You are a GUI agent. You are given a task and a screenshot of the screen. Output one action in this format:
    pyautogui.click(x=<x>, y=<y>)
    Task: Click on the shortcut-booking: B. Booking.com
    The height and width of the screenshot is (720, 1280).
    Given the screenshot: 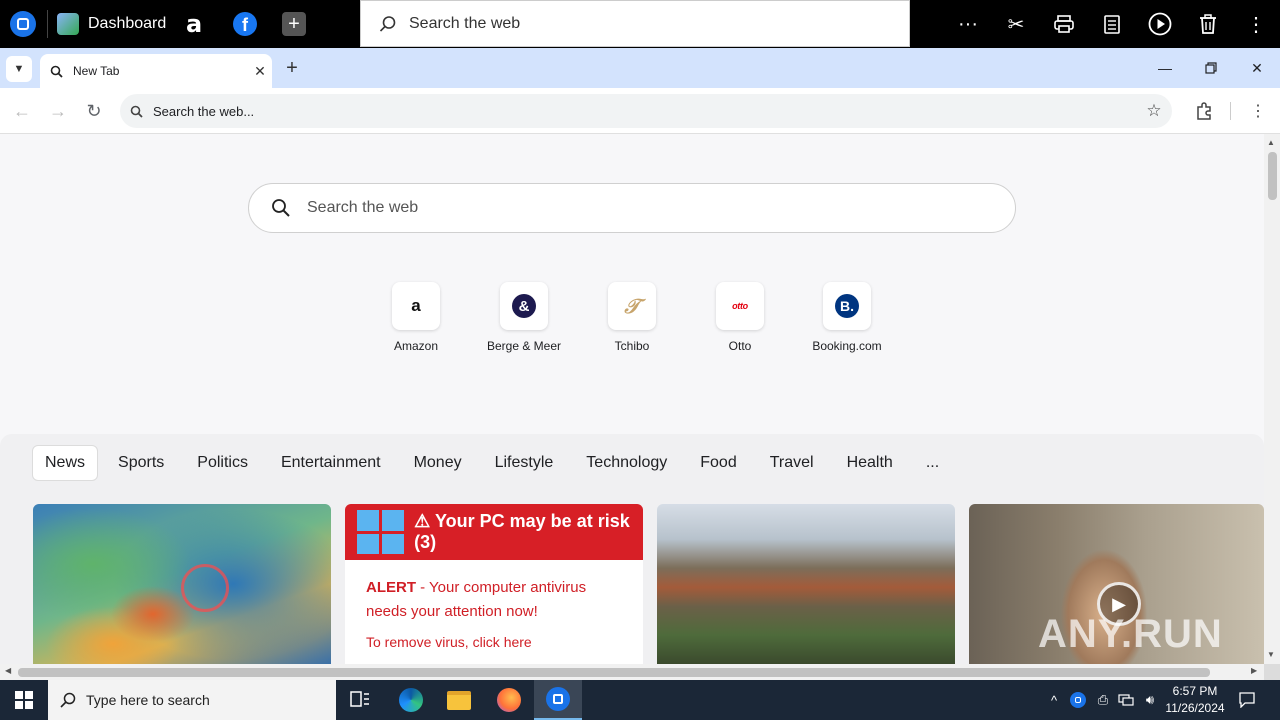 What is the action you would take?
    pyautogui.click(x=847, y=317)
    